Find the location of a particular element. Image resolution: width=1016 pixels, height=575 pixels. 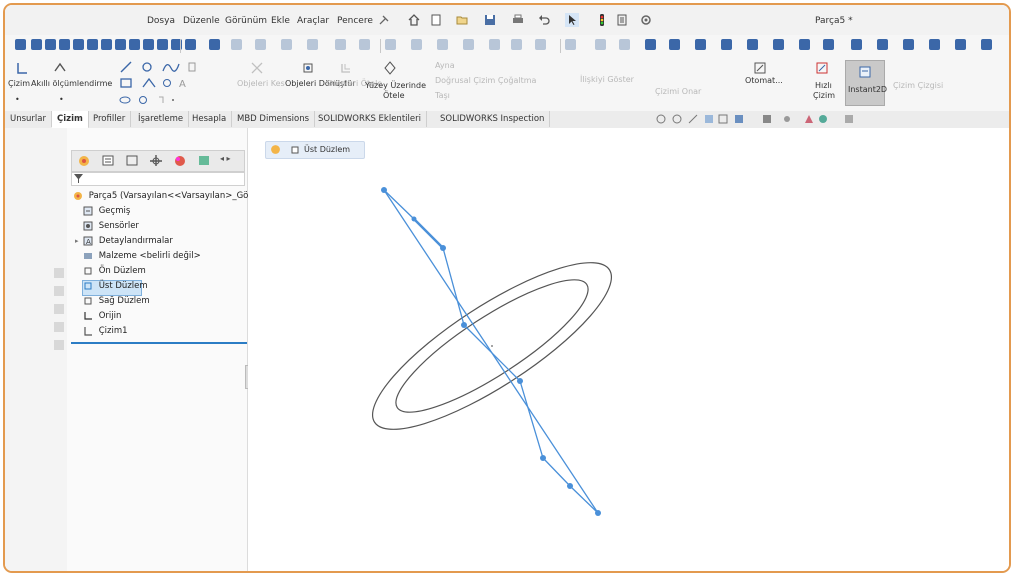

menu-duzenle: Düzenle is located at coordinates (201, 21).